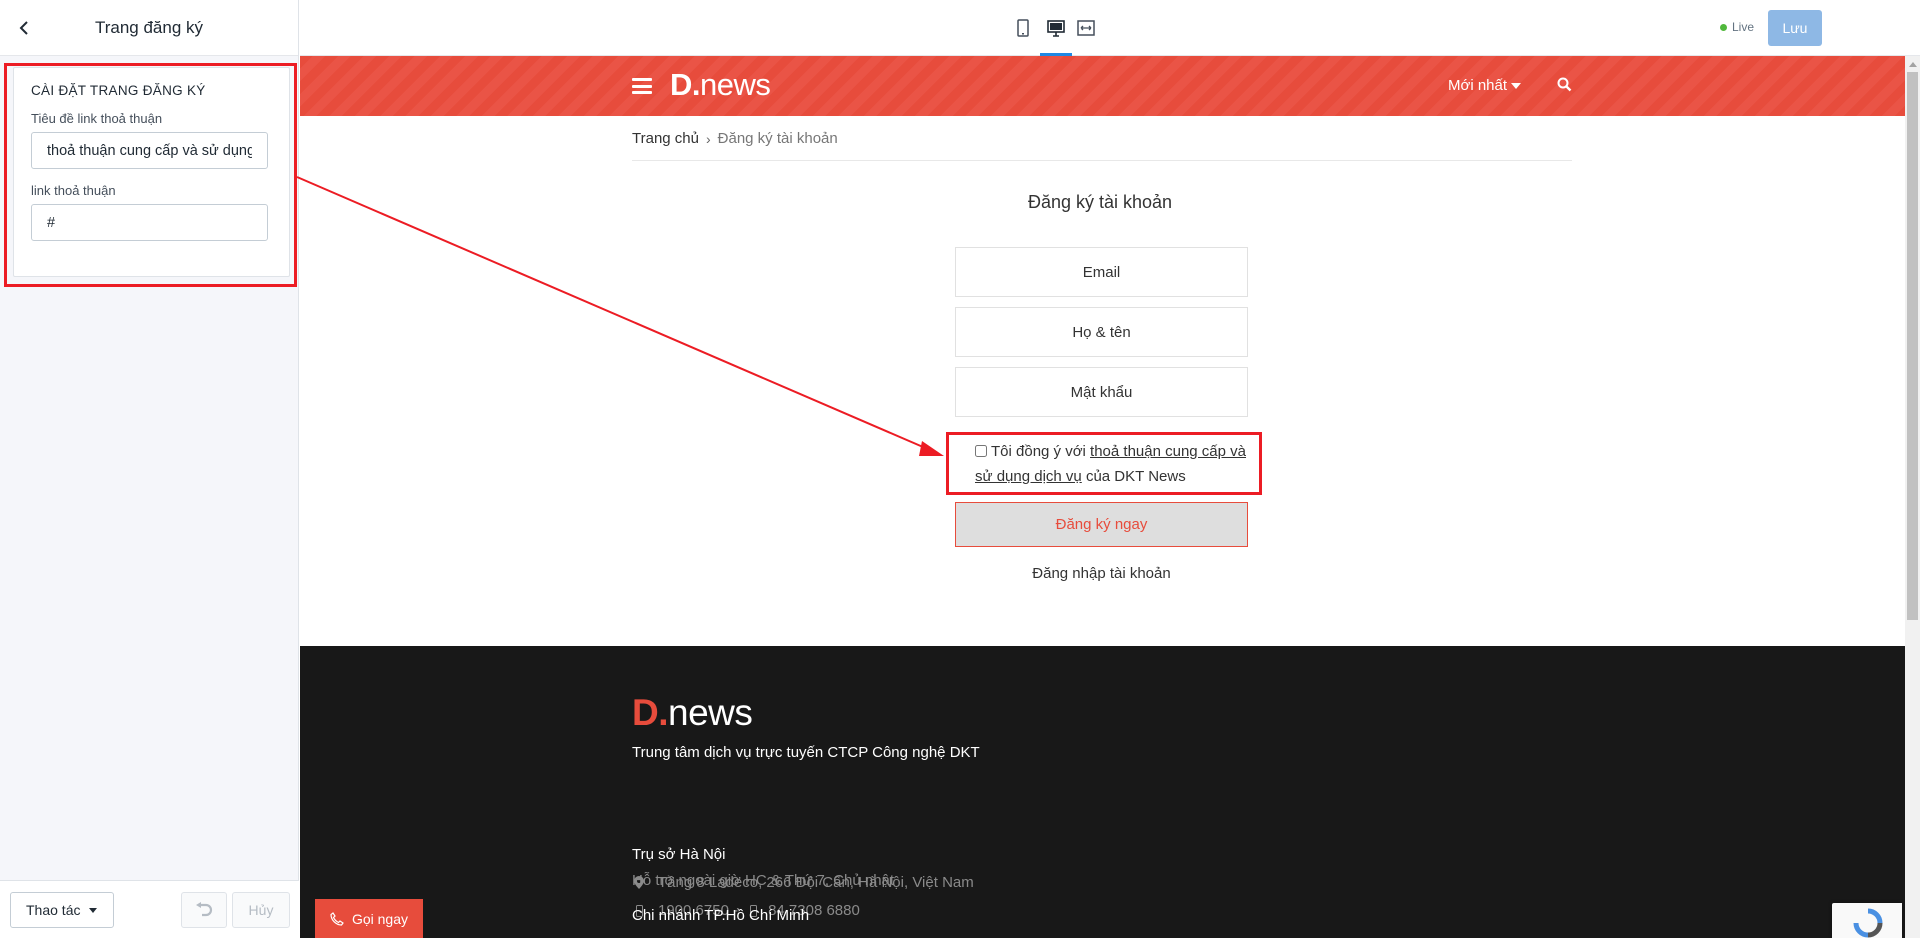 This screenshot has height=938, width=1920. Describe the element at coordinates (1101, 392) in the screenshot. I see `password-field` at that location.